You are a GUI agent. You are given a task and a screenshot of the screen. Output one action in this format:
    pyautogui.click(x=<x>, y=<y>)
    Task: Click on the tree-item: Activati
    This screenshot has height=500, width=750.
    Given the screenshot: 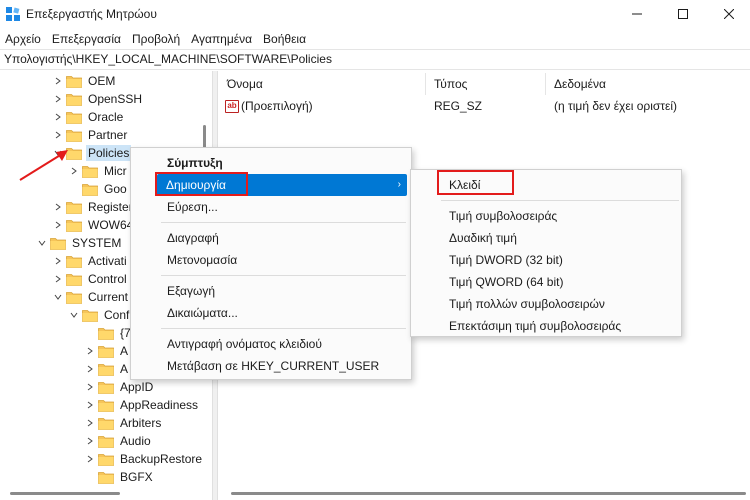 What is the action you would take?
    pyautogui.click(x=90, y=261)
    